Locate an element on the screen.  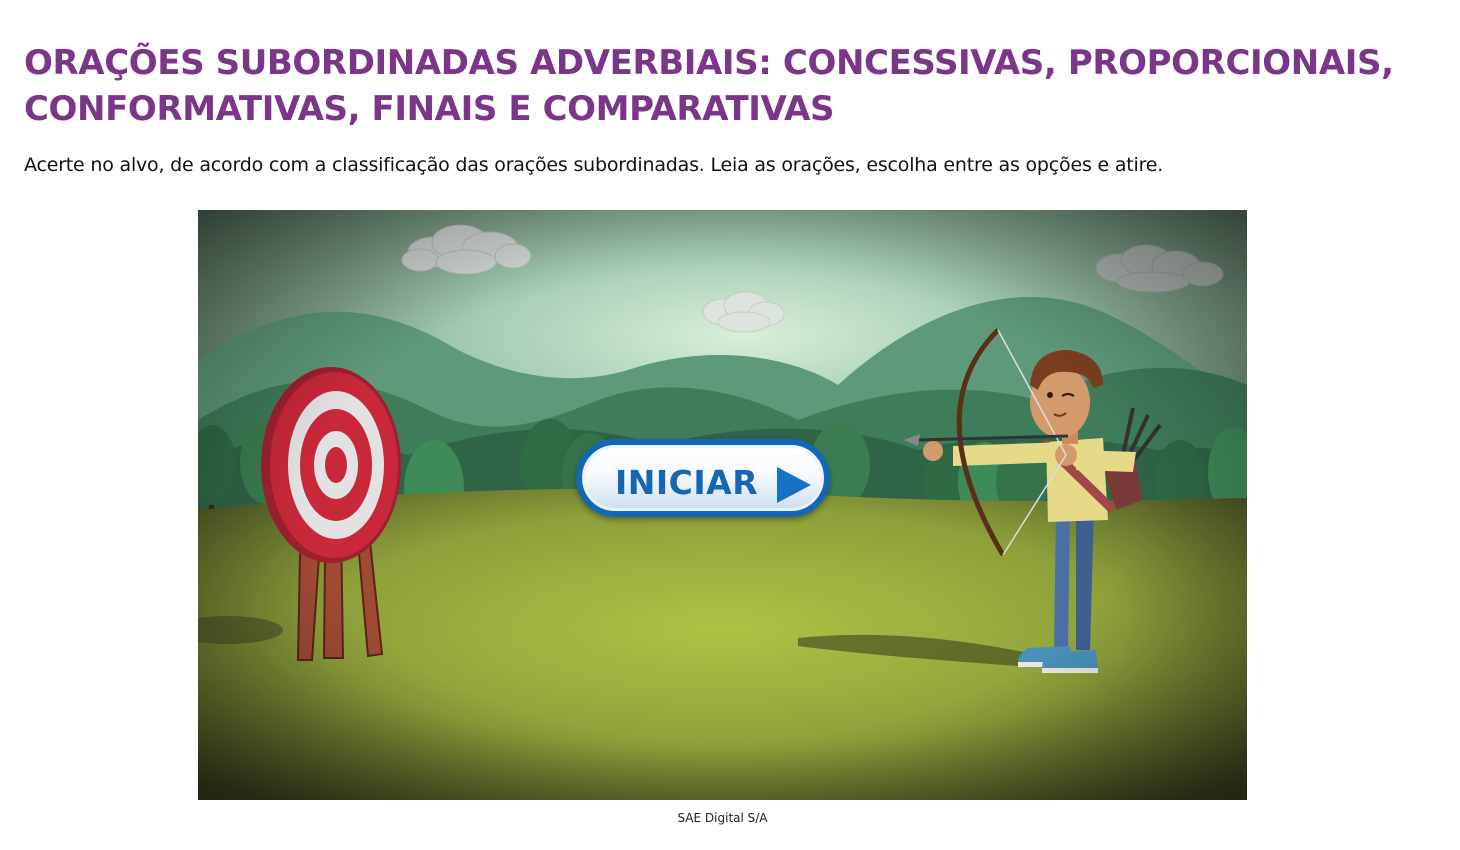
start-button: INICIAR is located at coordinates (703, 478).